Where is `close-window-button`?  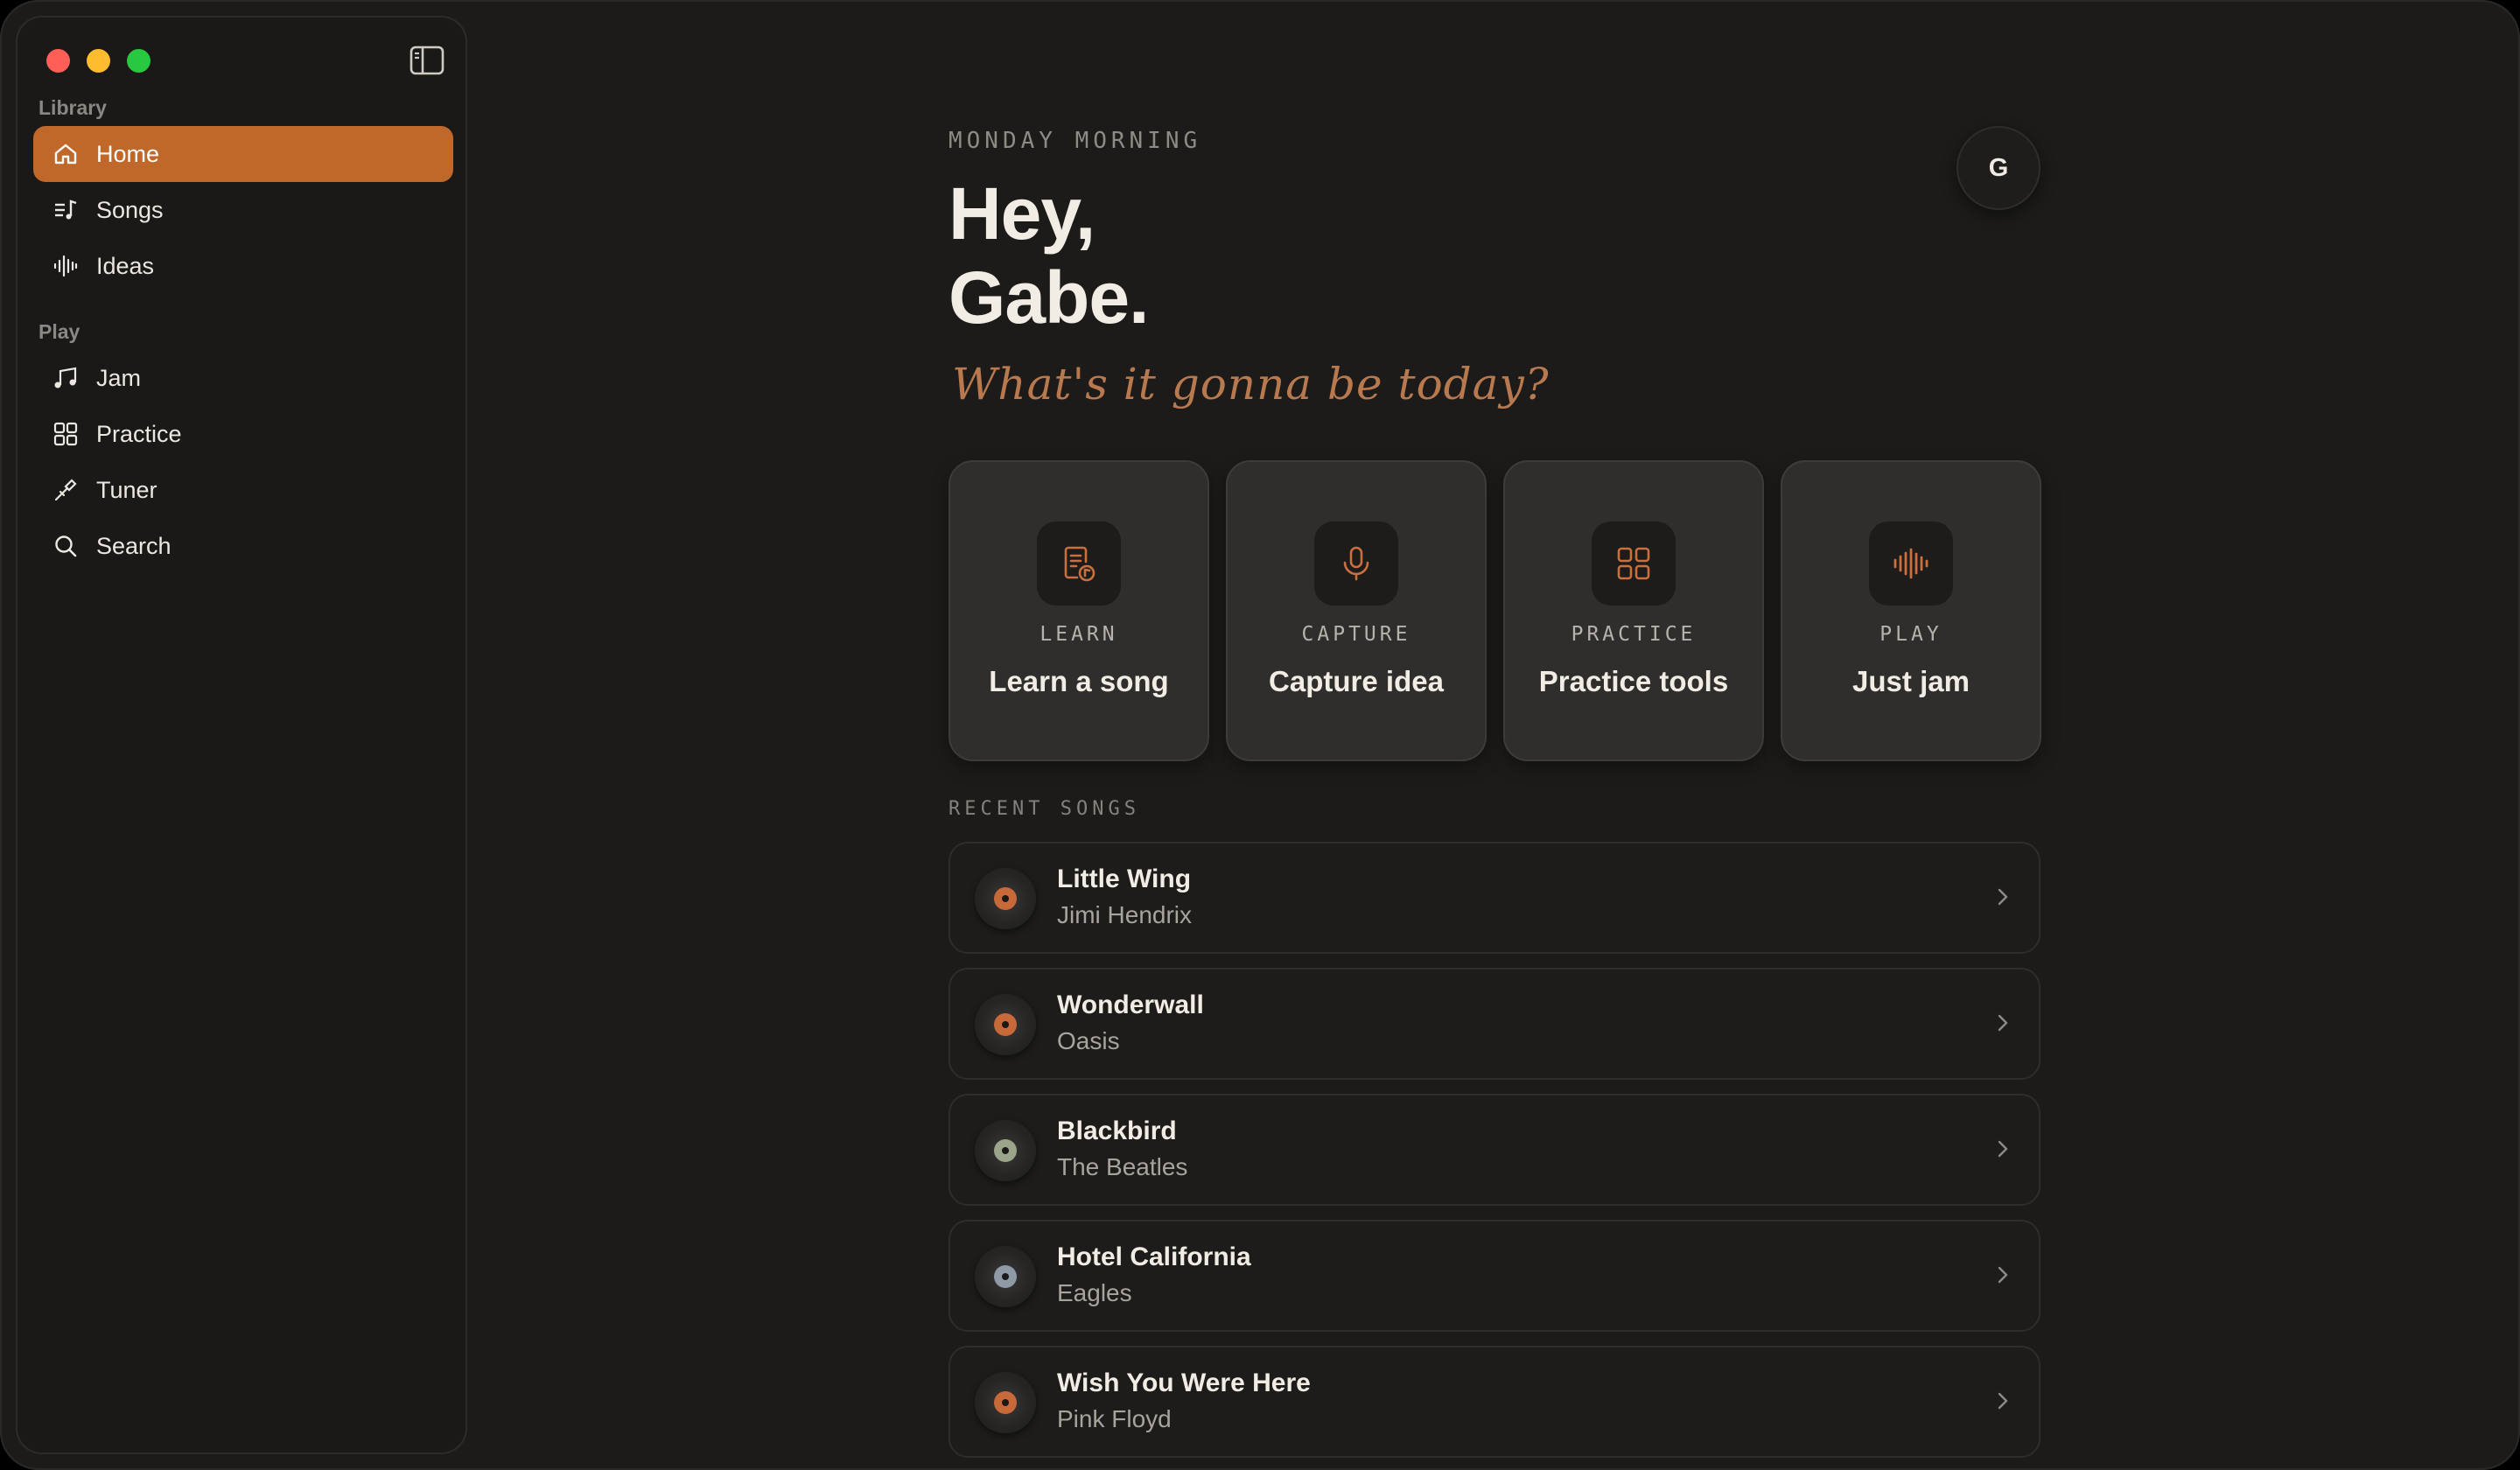 close-window-button is located at coordinates (58, 61).